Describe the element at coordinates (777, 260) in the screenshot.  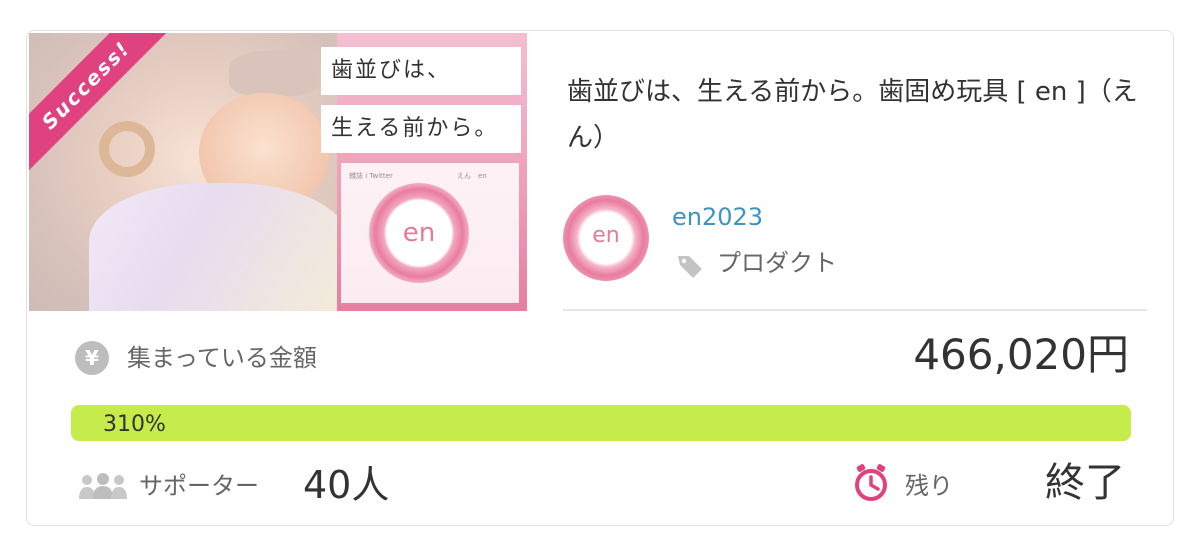
I see `category-label: プロダクト` at that location.